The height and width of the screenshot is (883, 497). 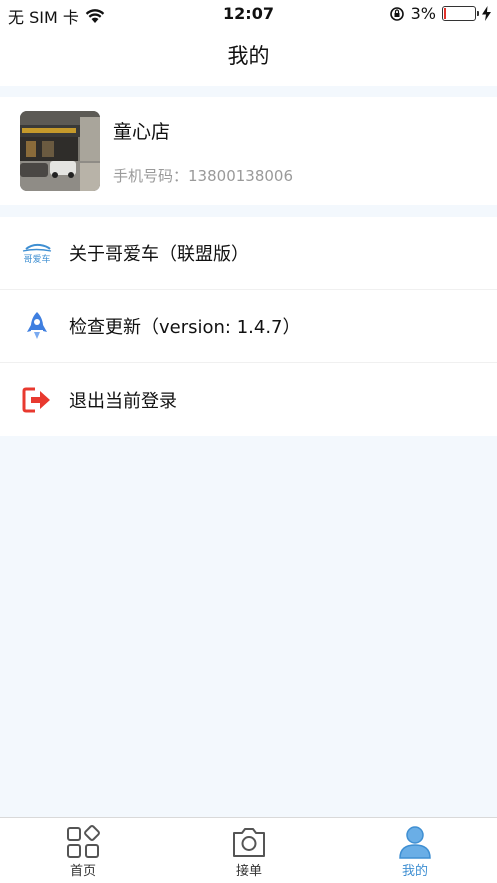 What do you see at coordinates (159, 254) in the screenshot?
I see `menu-item-about-label: 关于哥爱车（联盟版）` at bounding box center [159, 254].